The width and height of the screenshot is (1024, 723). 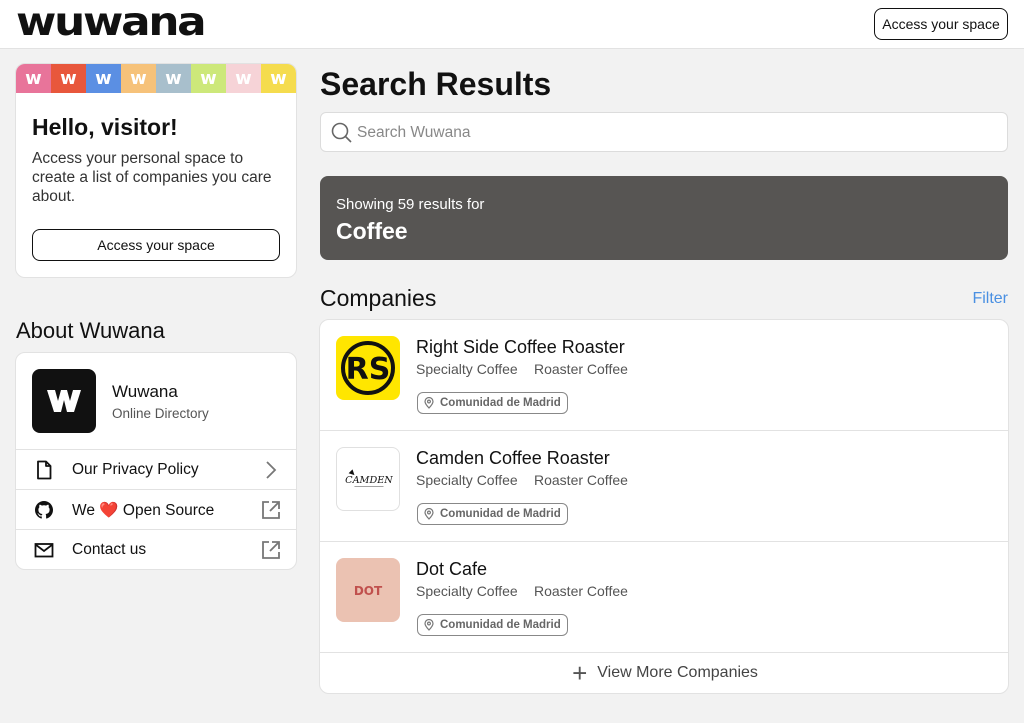 I want to click on hello-title: Hello, visitor!, so click(x=105, y=127).